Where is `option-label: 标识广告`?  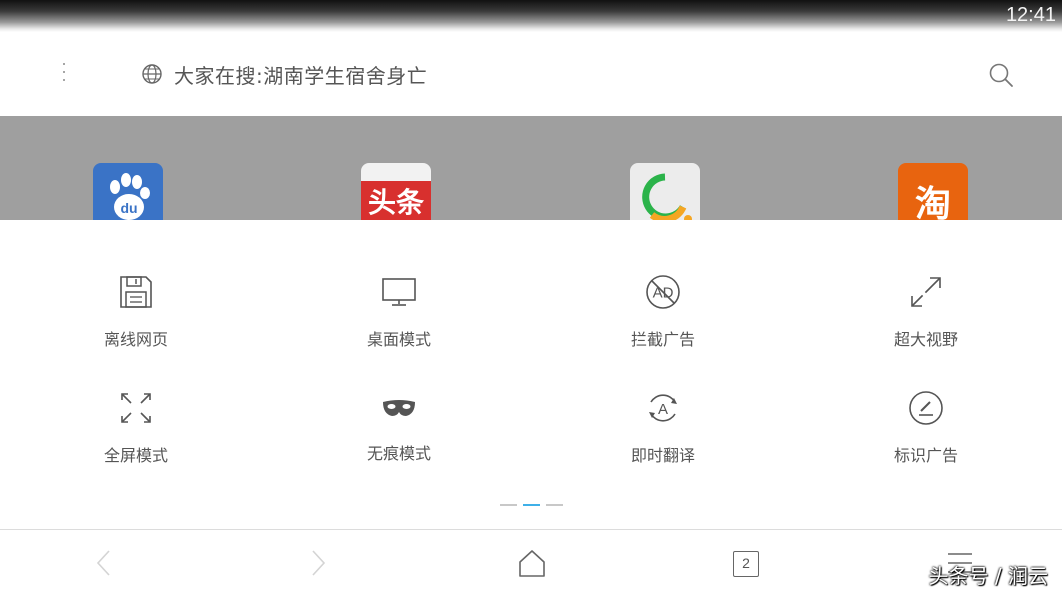
option-label: 标识广告 is located at coordinates (925, 455).